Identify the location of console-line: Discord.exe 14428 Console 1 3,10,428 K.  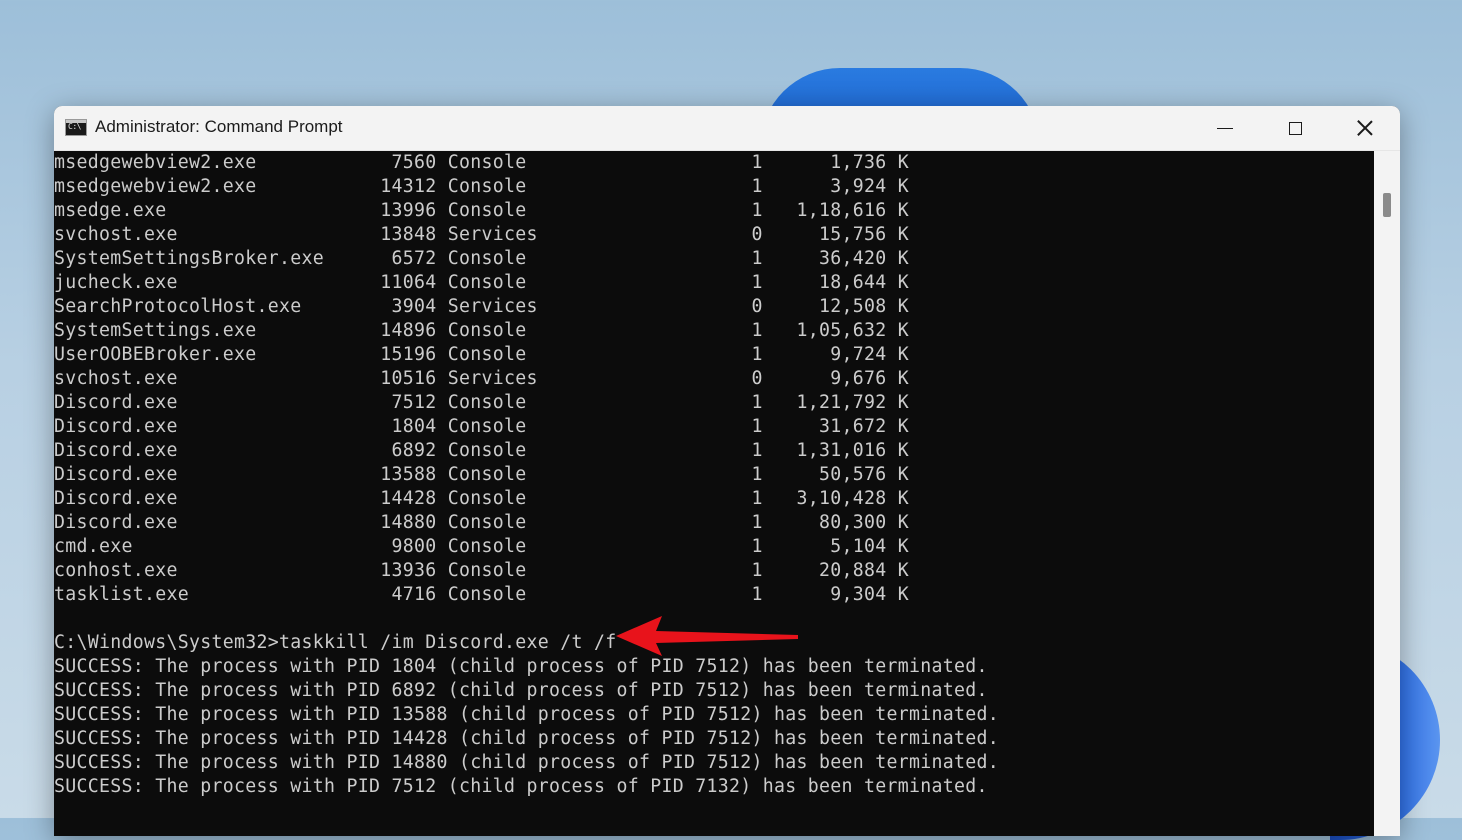
(481, 498).